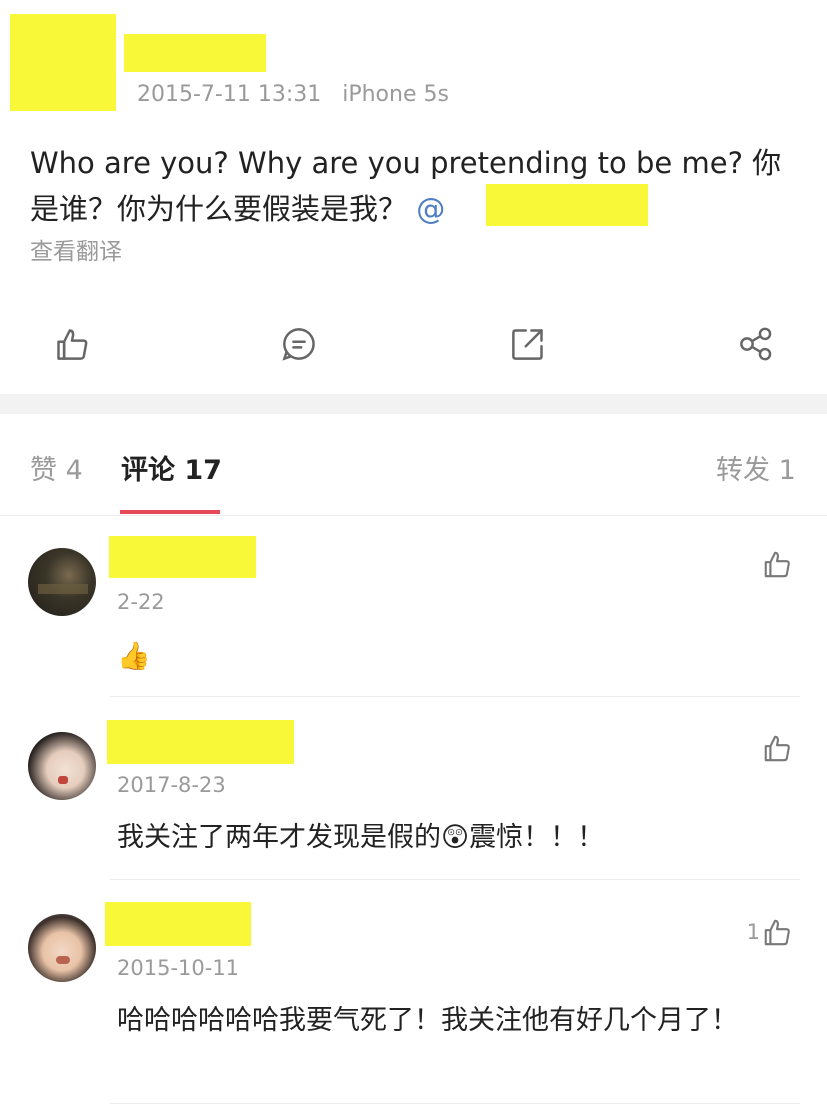 The width and height of the screenshot is (827, 1111). Describe the element at coordinates (361, 837) in the screenshot. I see `comment-text: 我关注了两年才发现是假的😲震惊！！！` at that location.